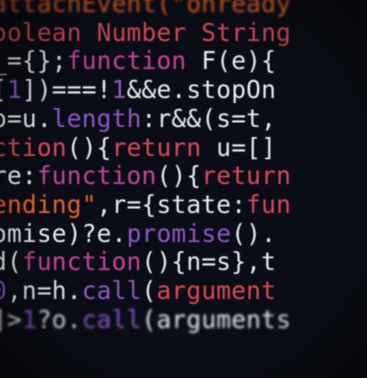 The image size is (367, 378). Describe the element at coordinates (86, 9) in the screenshot. I see `code-token: attachEvent(` at that location.